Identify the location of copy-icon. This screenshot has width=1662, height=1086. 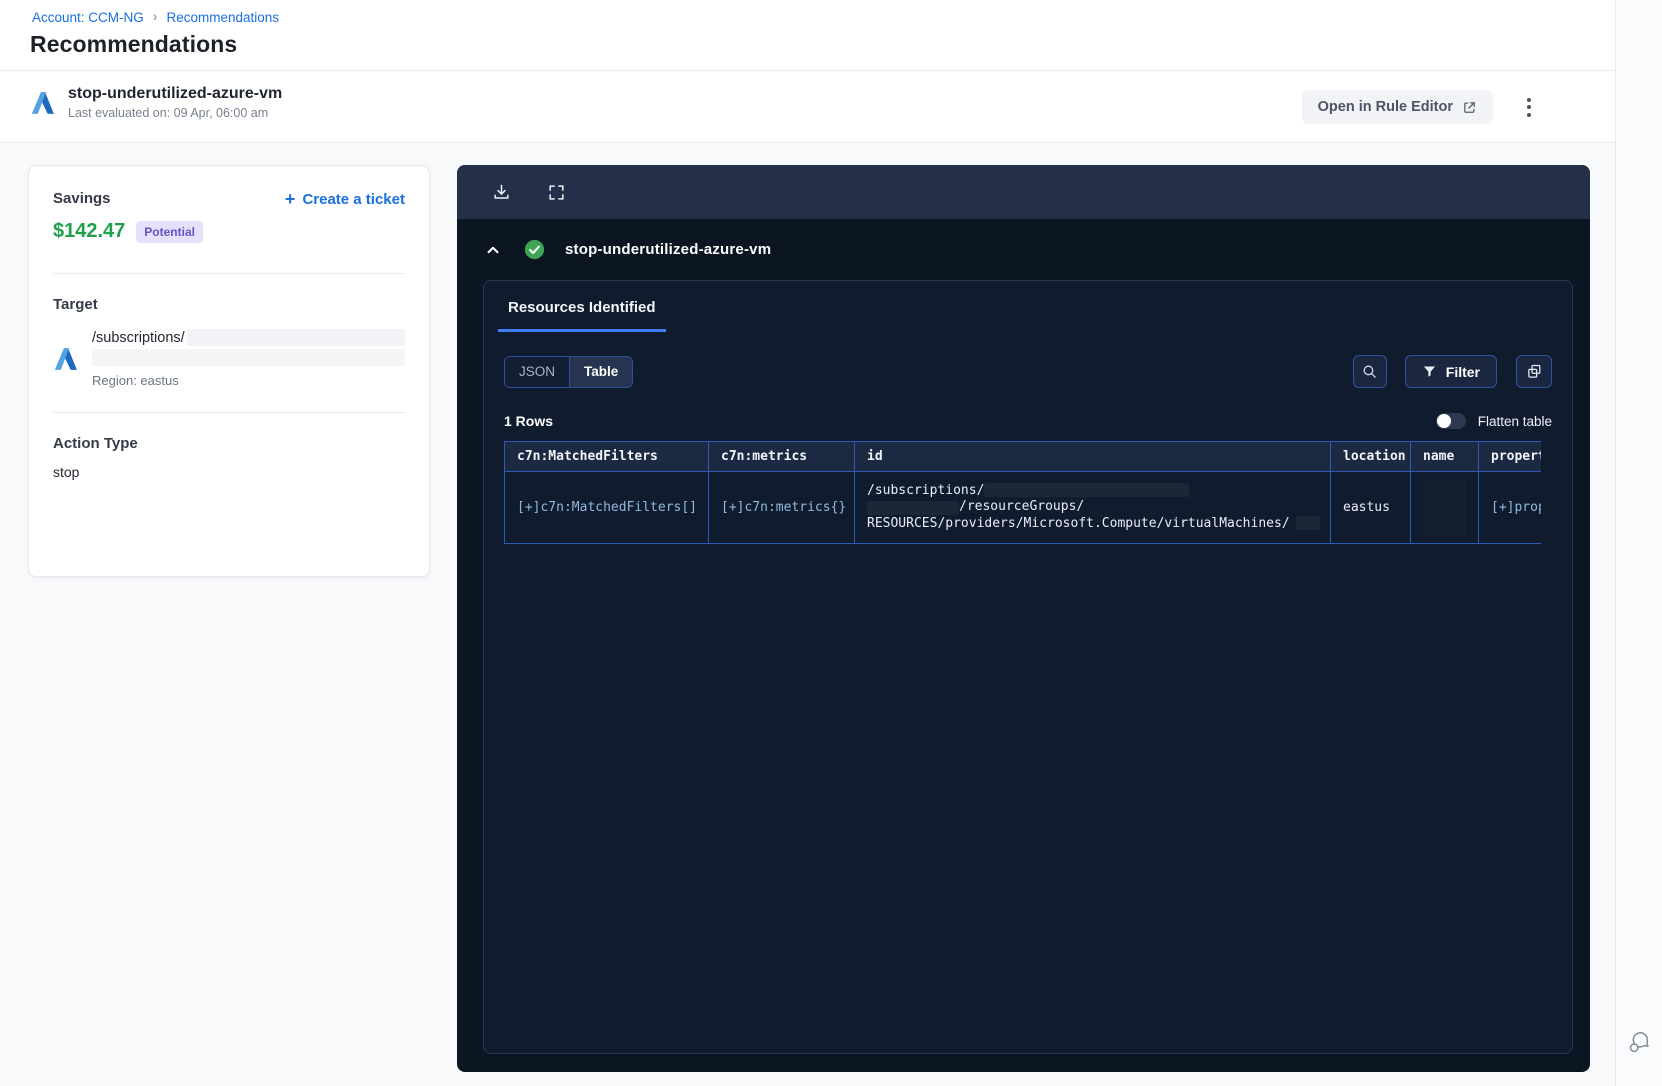
(1533, 371).